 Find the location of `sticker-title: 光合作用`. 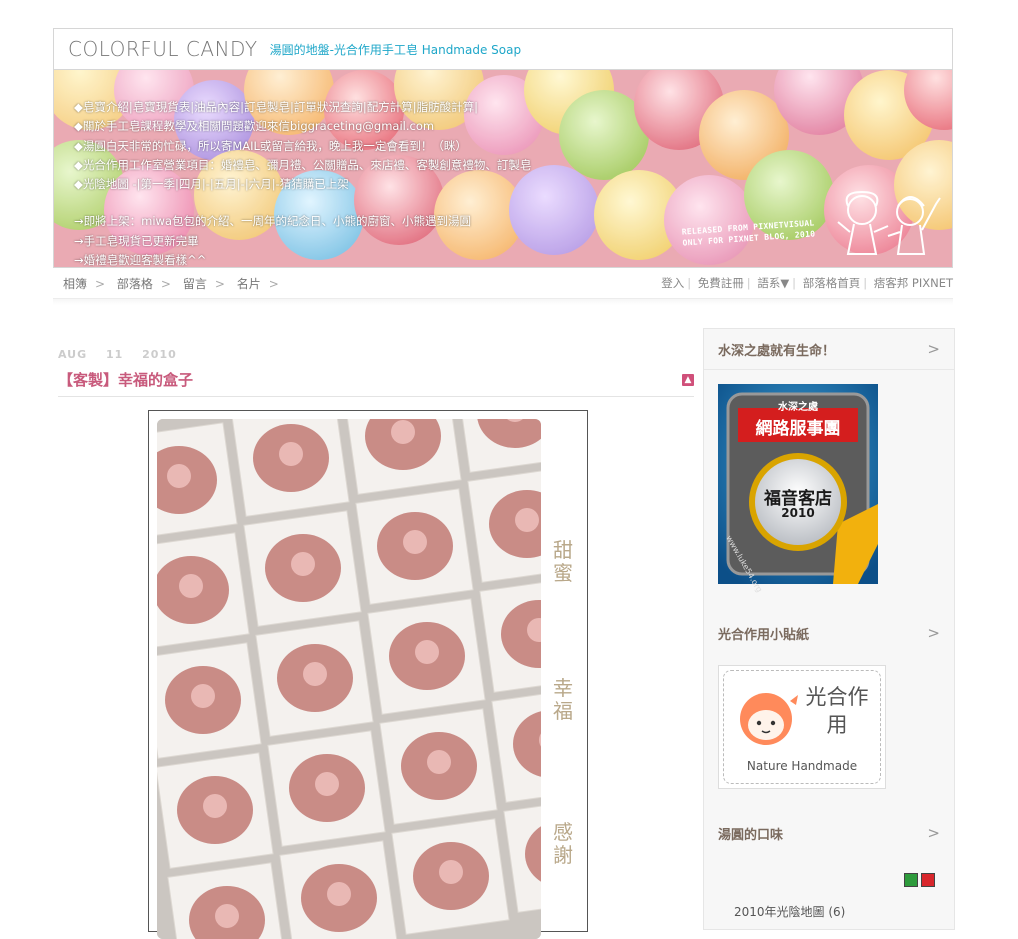

sticker-title: 光合作用 is located at coordinates (837, 711).